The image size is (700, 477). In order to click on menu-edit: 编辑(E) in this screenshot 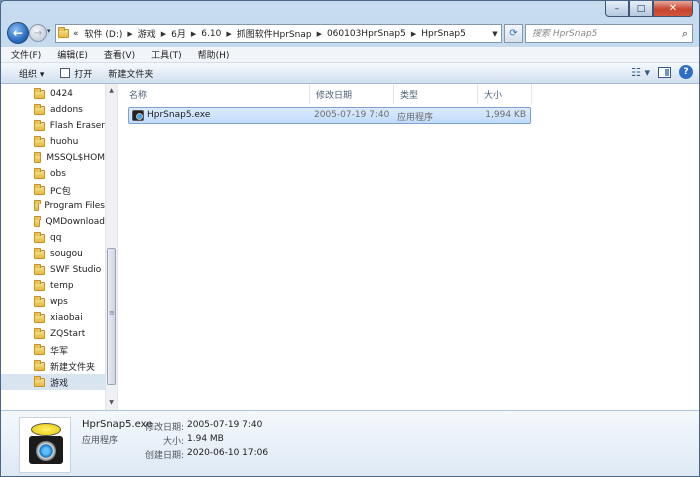, I will do `click(70, 54)`.